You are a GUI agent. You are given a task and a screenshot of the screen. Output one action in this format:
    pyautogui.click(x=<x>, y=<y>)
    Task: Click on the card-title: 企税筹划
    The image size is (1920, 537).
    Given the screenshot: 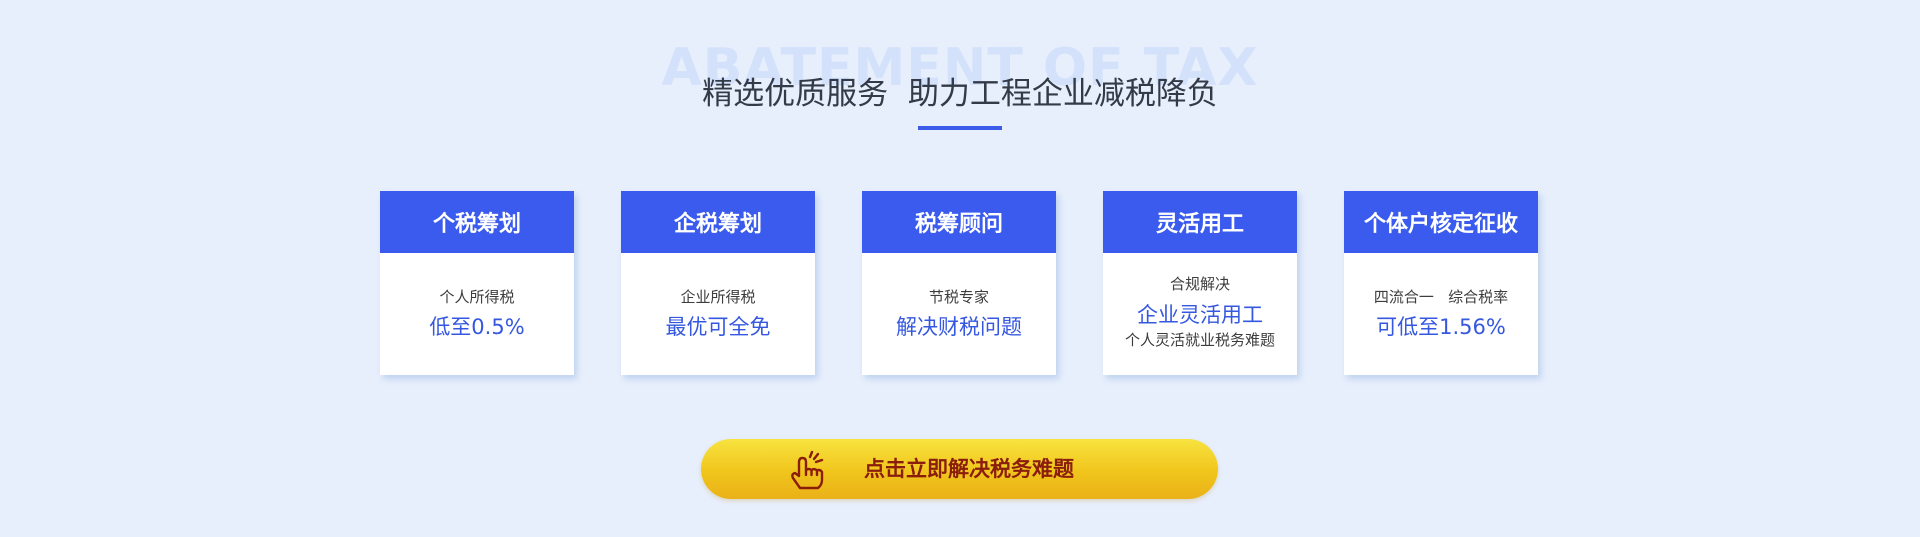 What is the action you would take?
    pyautogui.click(x=718, y=222)
    